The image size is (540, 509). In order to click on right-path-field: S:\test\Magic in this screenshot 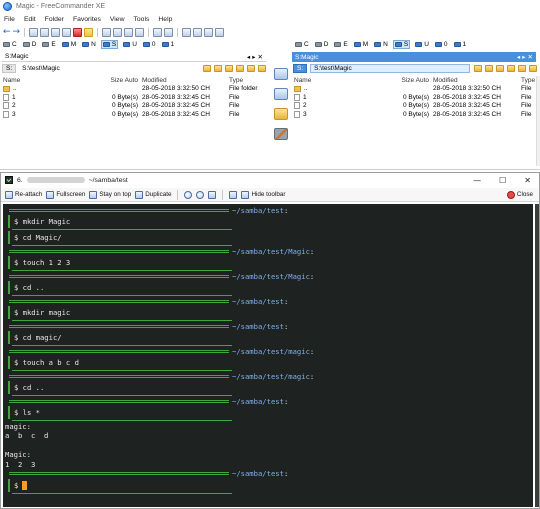, I will do `click(390, 68)`.